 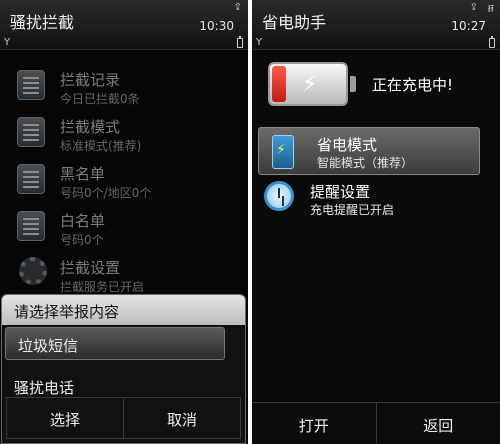 I want to click on right-clock: 10:27, so click(x=468, y=26).